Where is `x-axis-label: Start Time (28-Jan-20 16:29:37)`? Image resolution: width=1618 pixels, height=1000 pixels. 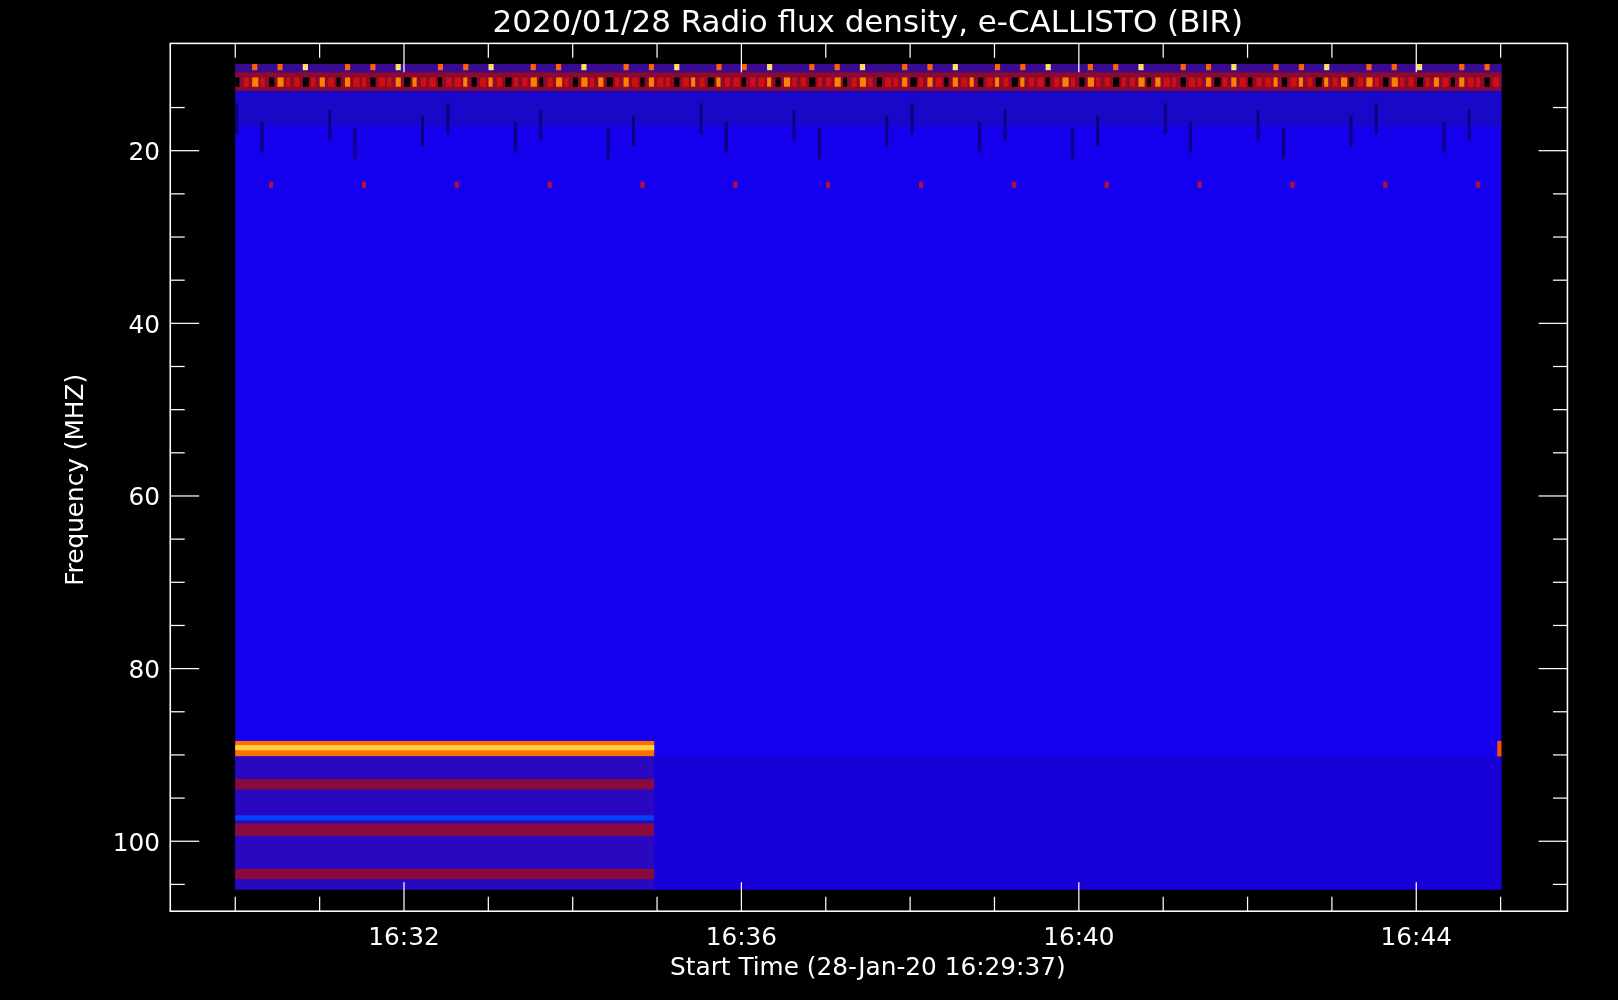
x-axis-label: Start Time (28-Jan-20 16:29:37) is located at coordinates (868, 967).